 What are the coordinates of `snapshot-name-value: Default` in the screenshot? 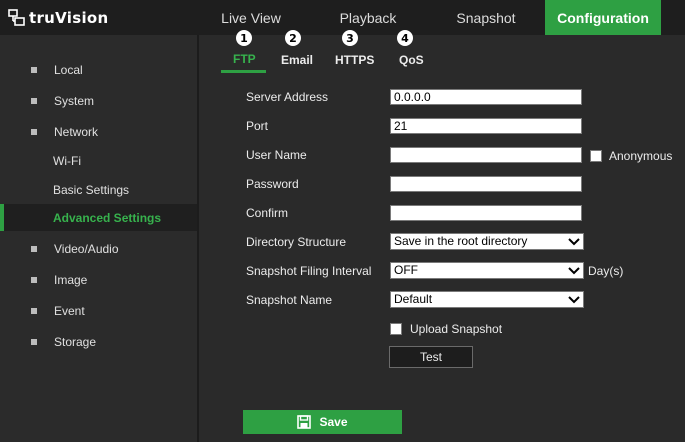 It's located at (413, 299).